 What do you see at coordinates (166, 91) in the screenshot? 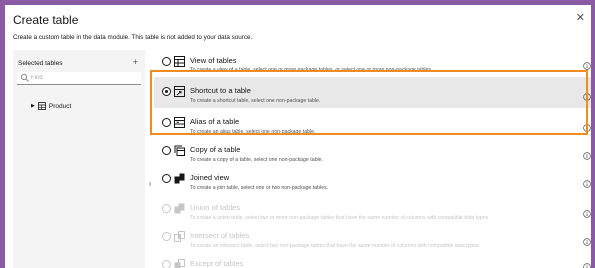
I see `radio-shortcut-to-a-table` at bounding box center [166, 91].